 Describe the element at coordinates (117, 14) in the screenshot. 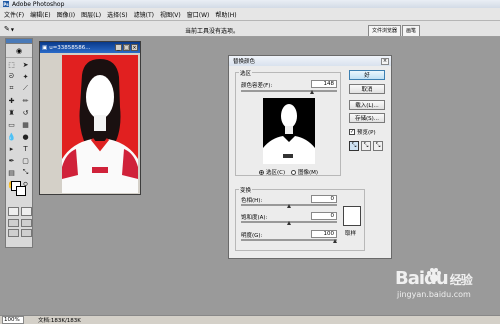

I see `menu-select: 选择(S)` at that location.